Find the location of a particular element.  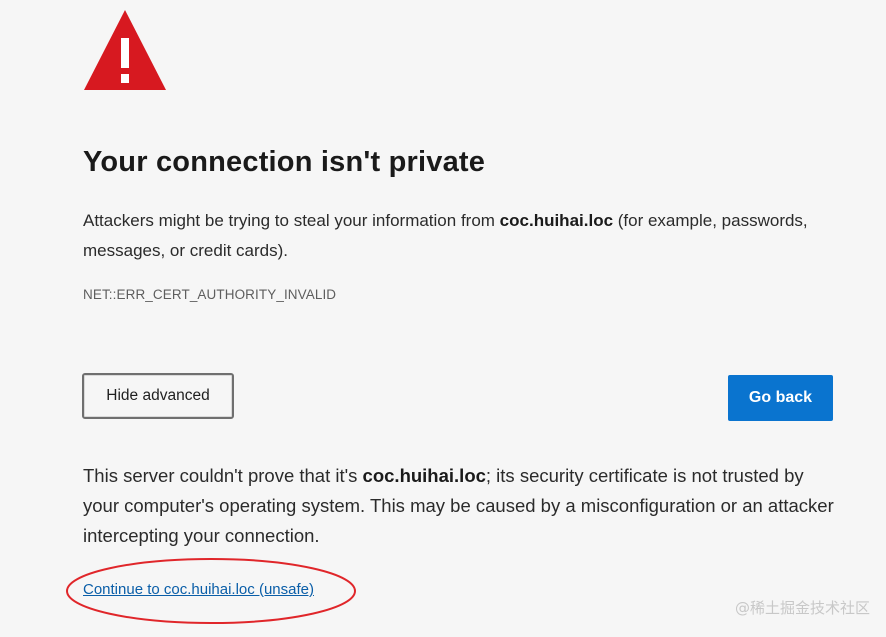

intro-host: coc.huihai.loc is located at coordinates (556, 220).